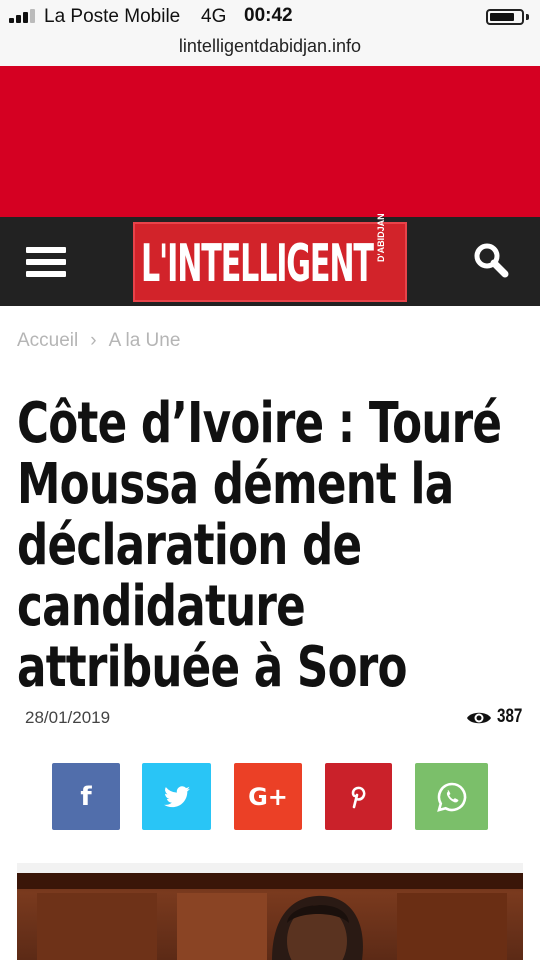 The width and height of the screenshot is (540, 960). I want to click on signal-strength-icon, so click(24, 16).